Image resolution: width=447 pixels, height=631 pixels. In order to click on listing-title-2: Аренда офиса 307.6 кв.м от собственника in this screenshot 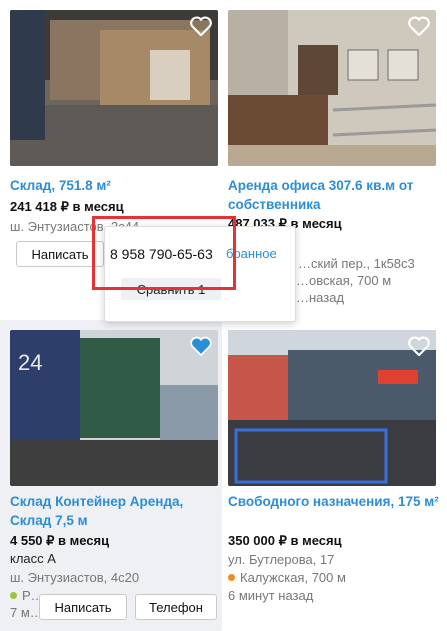, I will do `click(334, 195)`.